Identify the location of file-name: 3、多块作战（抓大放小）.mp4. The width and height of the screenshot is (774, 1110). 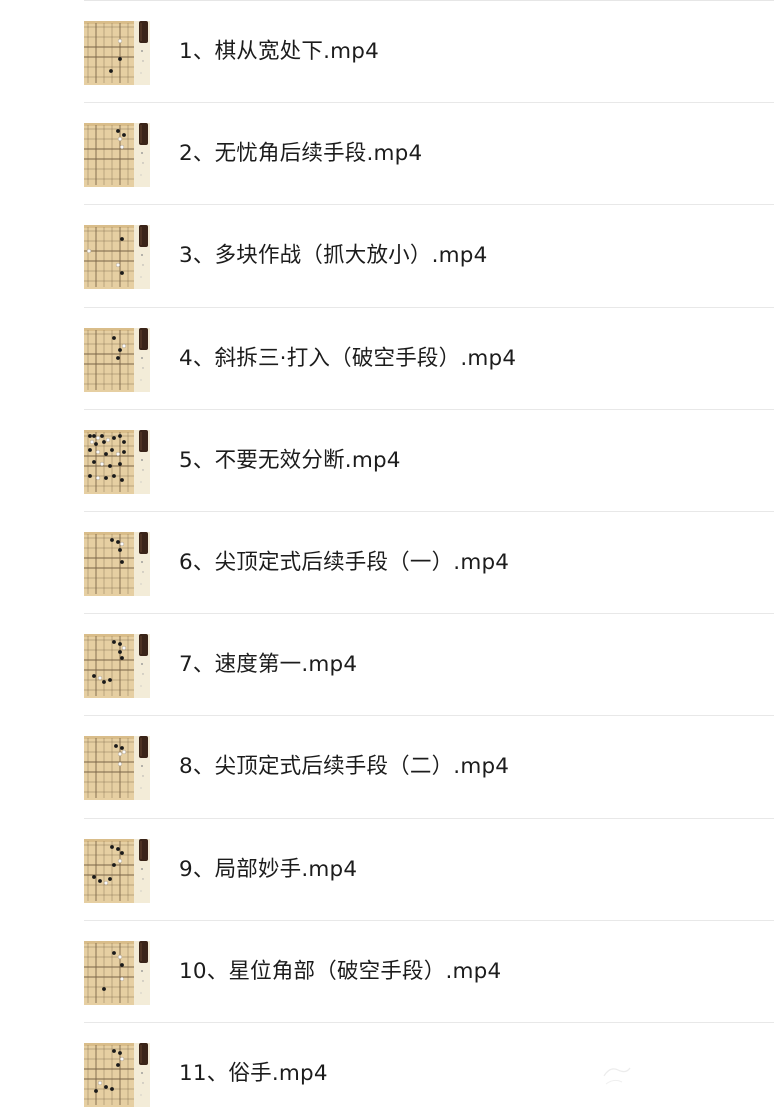
(333, 256).